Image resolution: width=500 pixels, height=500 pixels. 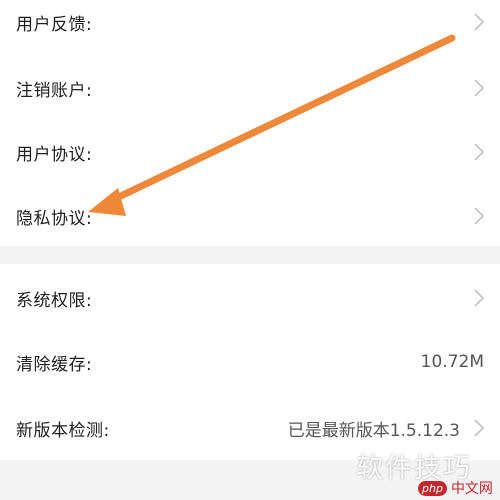 I want to click on row-delete-account: 注销账户:, so click(x=250, y=88).